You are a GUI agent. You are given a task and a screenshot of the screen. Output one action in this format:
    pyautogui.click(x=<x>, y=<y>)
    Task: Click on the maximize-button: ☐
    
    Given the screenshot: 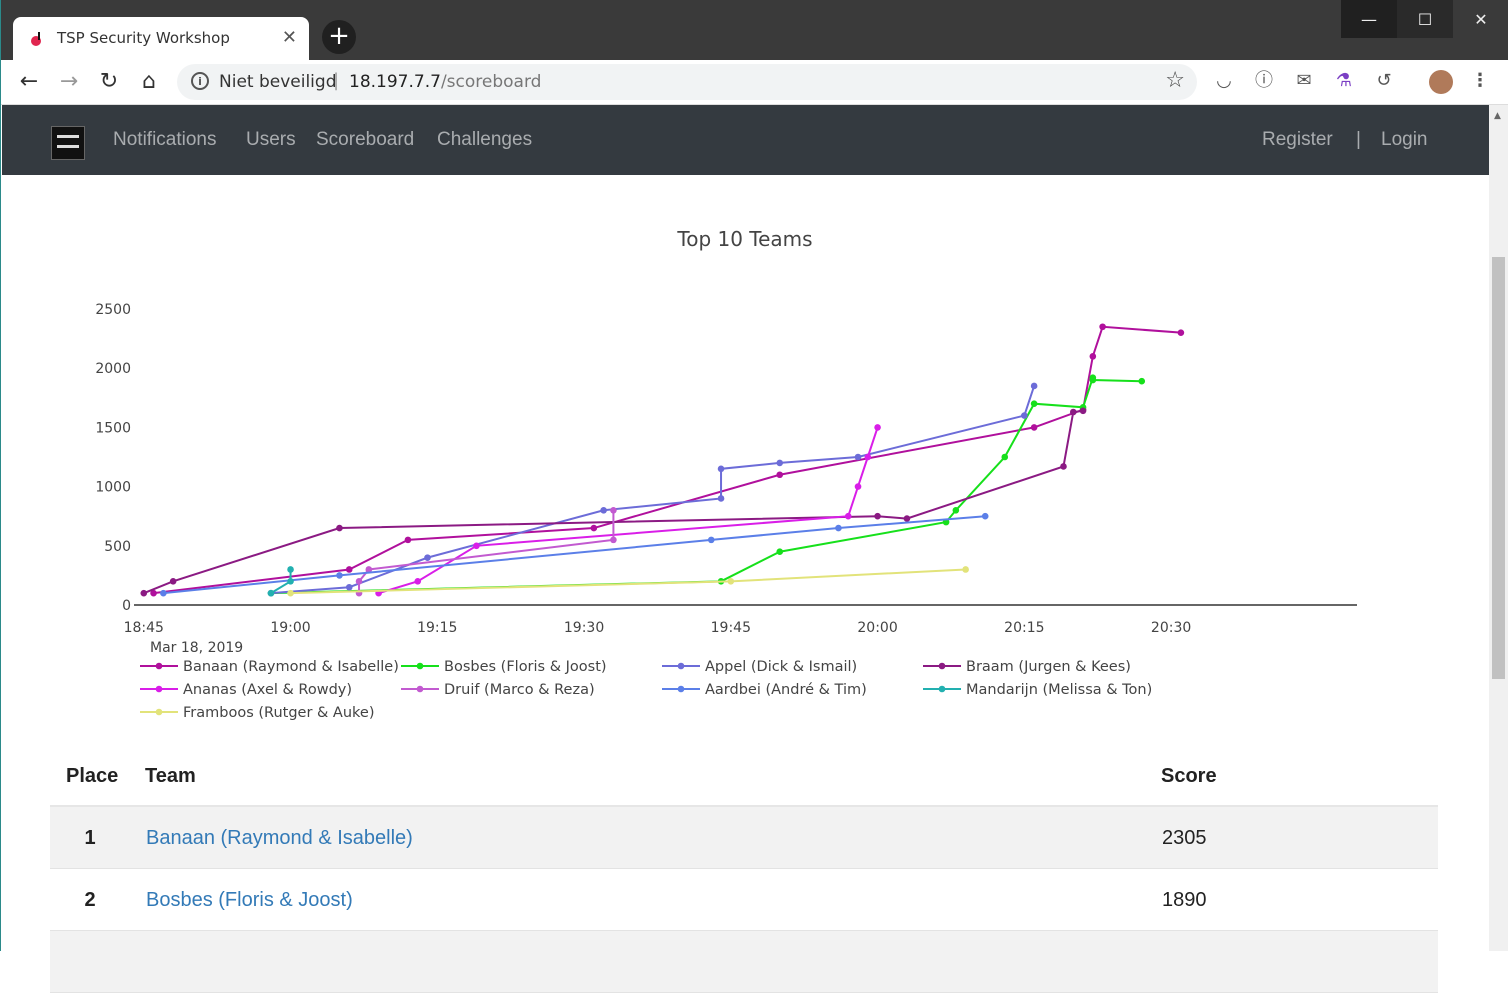 What is the action you would take?
    pyautogui.click(x=1425, y=19)
    